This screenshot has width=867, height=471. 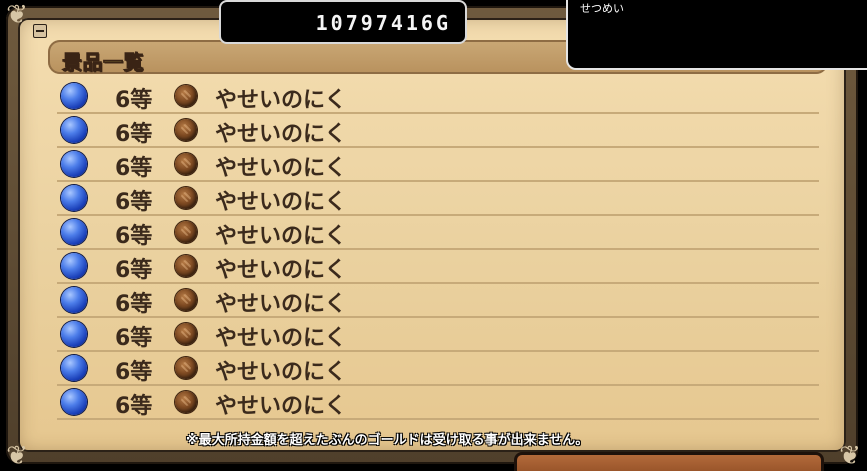 What do you see at coordinates (602, 8) in the screenshot?
I see `description-label: せつめい` at bounding box center [602, 8].